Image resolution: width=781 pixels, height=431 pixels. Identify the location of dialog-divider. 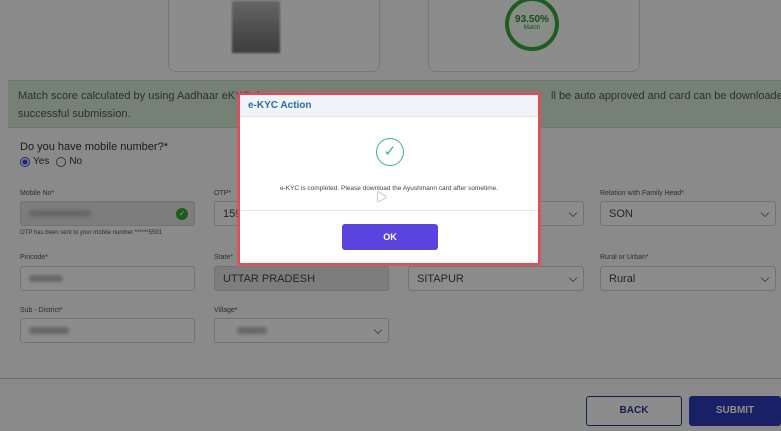
(389, 210).